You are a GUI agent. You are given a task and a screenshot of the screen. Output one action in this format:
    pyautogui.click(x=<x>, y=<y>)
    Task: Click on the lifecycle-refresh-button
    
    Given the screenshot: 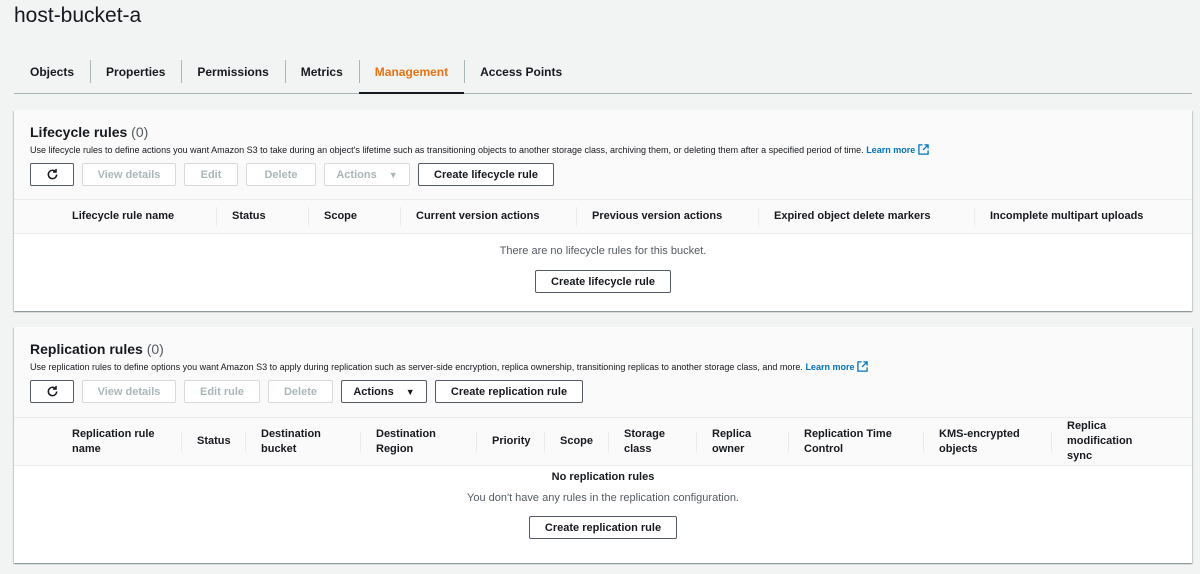 What is the action you would take?
    pyautogui.click(x=52, y=174)
    